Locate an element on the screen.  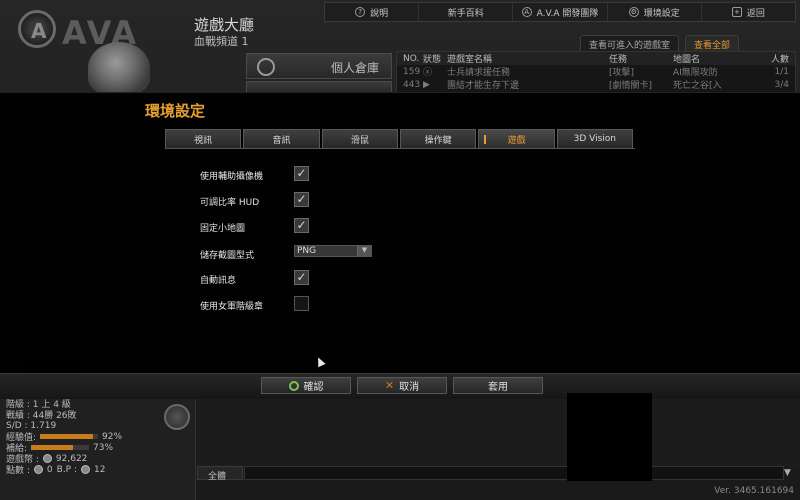
point-icon is located at coordinates (38, 469).